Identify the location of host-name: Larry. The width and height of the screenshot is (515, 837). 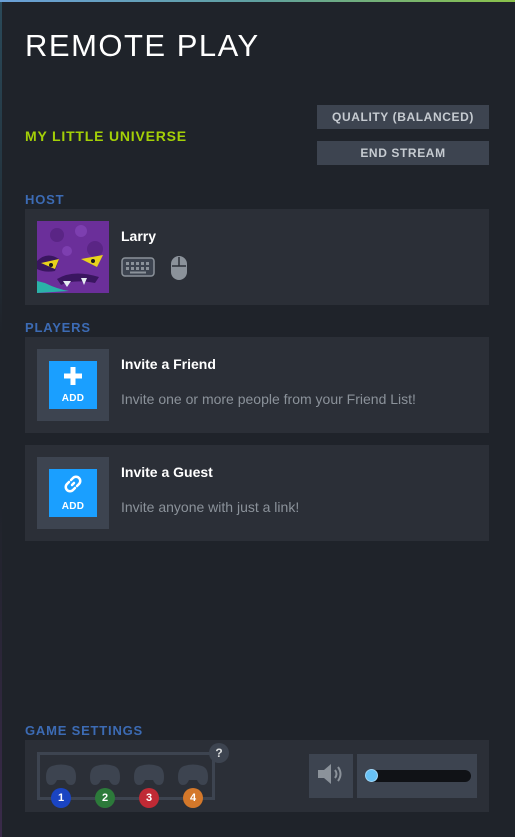
(139, 236).